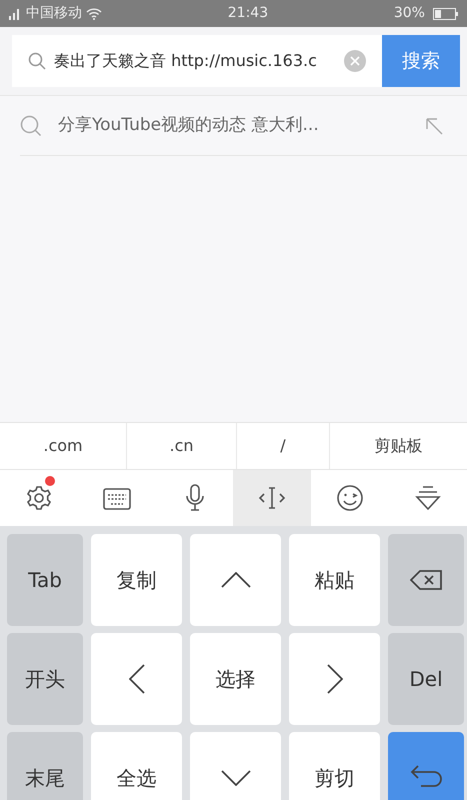  I want to click on keyboard-key: 末尾, so click(45, 766).